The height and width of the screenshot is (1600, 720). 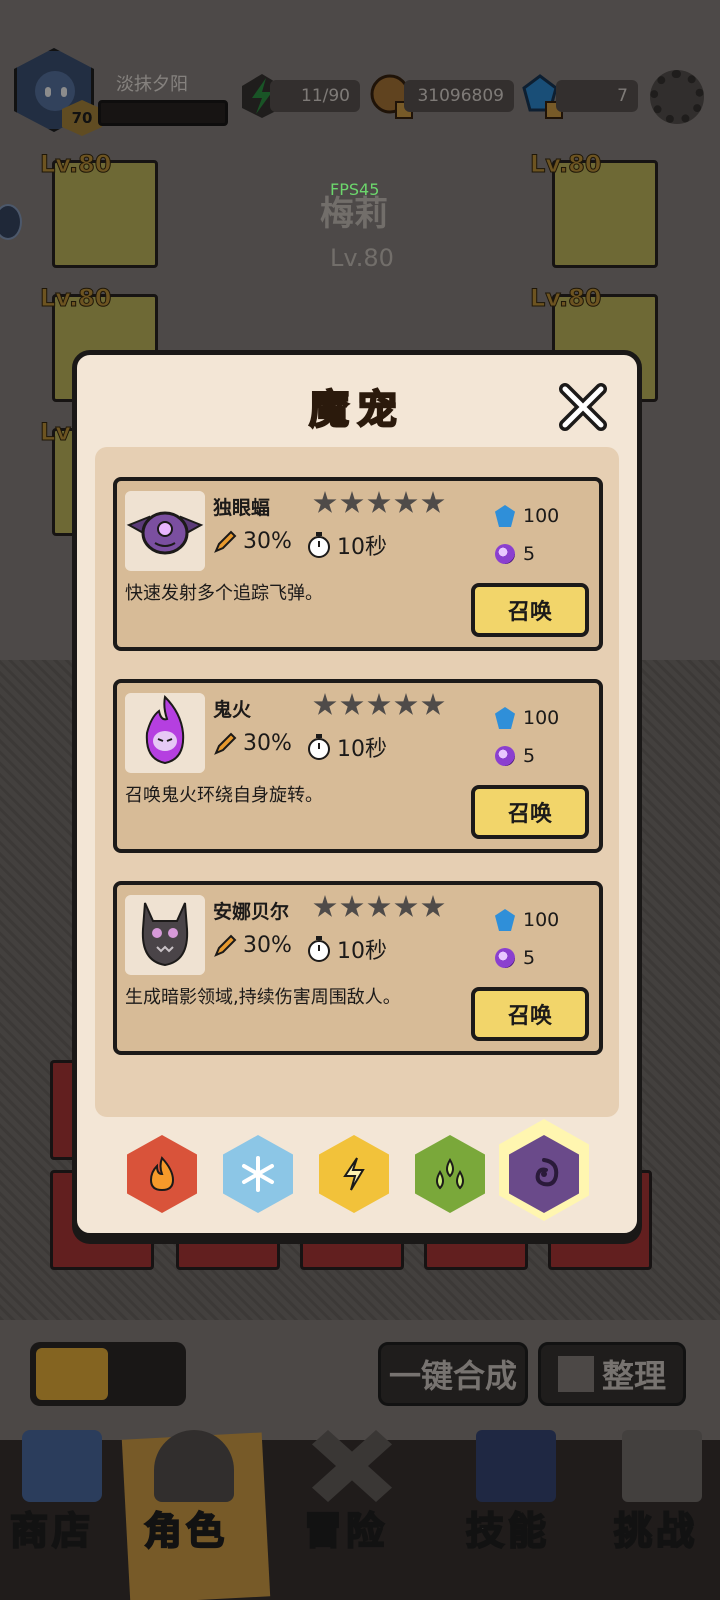 I want to click on sort-icon, so click(x=575, y=1374).